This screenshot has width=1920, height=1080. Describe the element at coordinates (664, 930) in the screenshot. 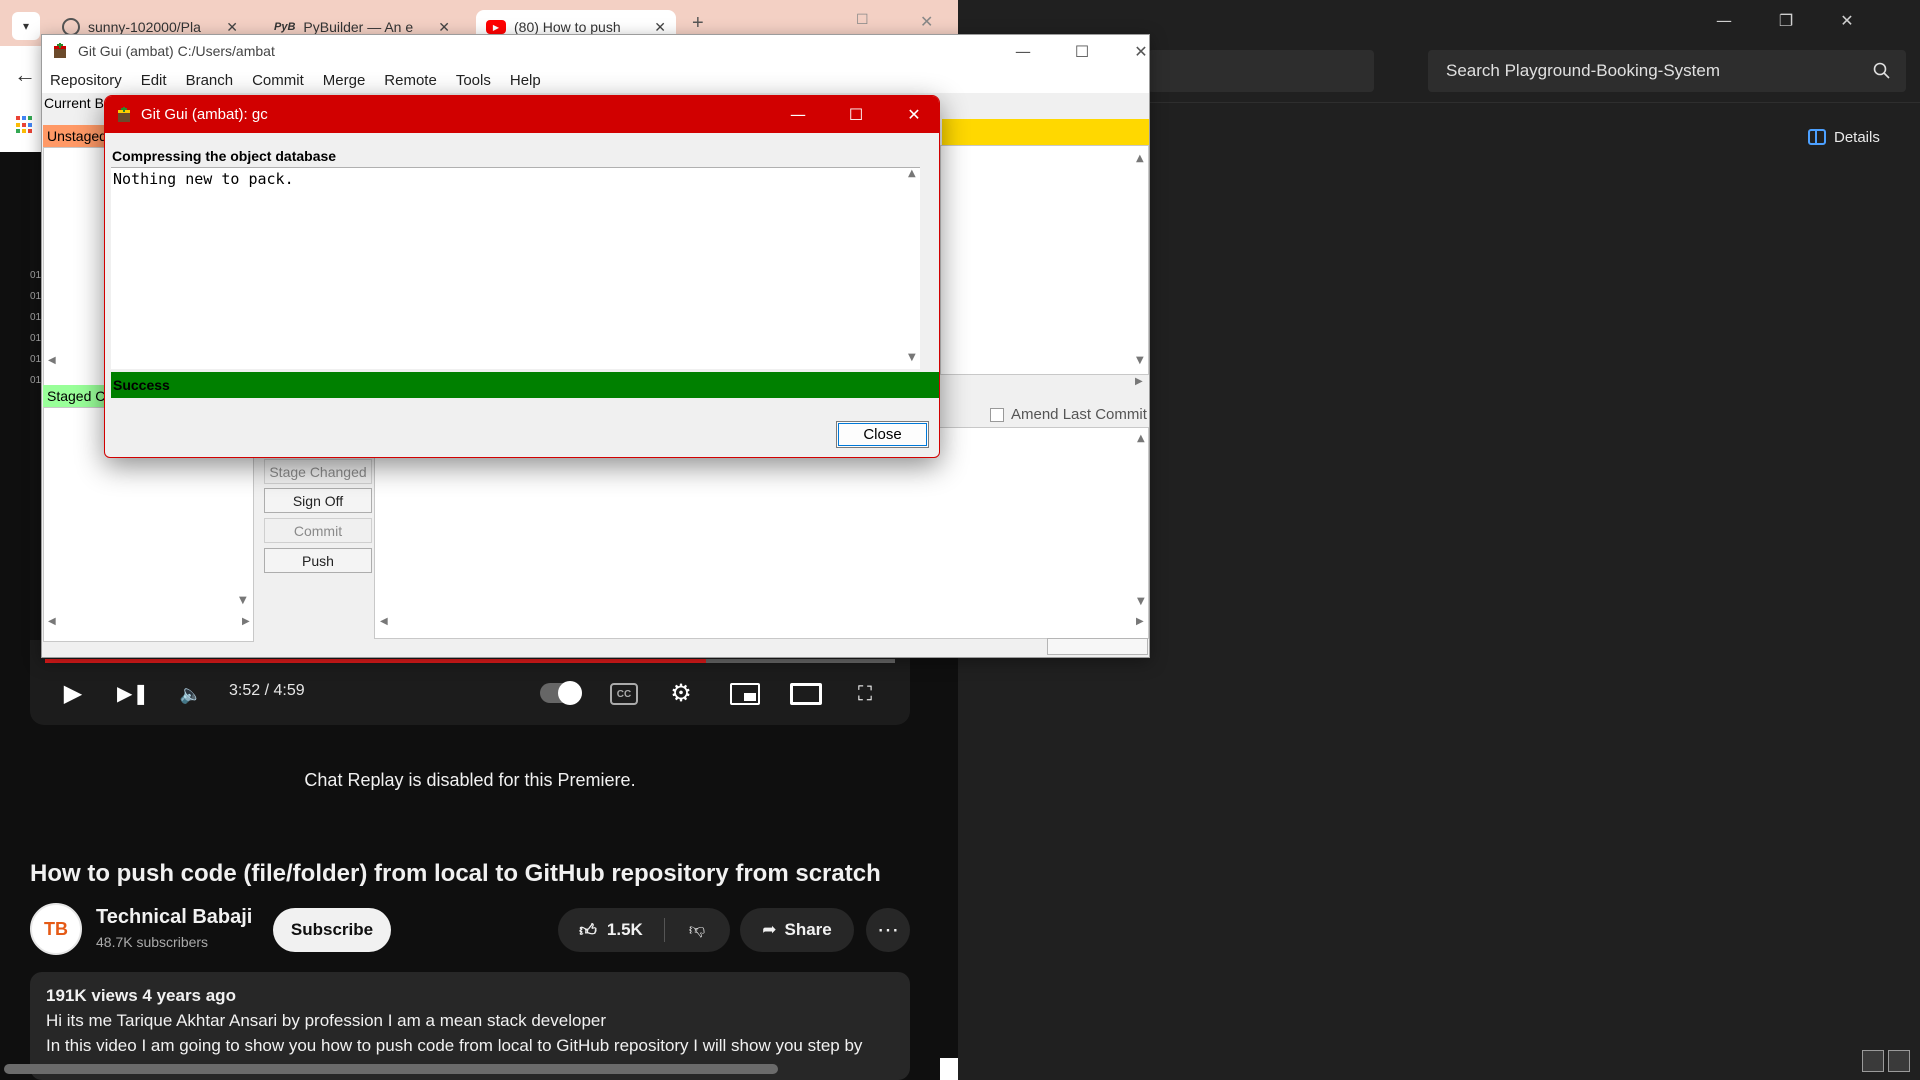

I see `like-divider` at that location.